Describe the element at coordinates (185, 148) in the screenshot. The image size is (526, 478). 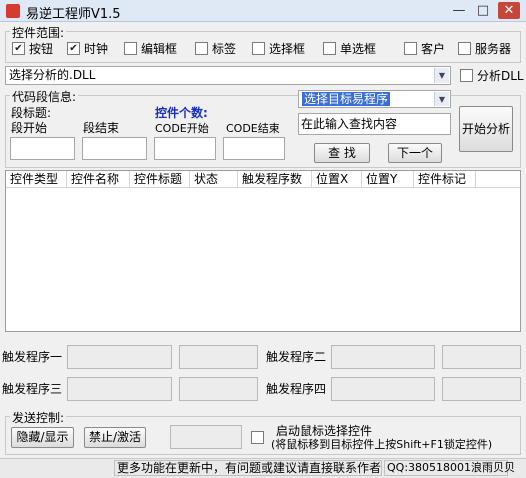
I see `code-start-field` at that location.